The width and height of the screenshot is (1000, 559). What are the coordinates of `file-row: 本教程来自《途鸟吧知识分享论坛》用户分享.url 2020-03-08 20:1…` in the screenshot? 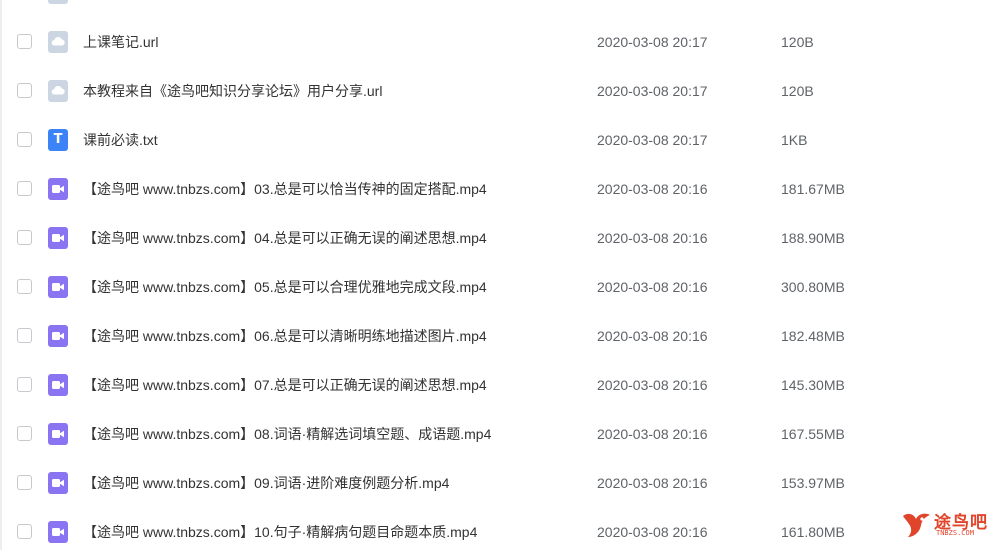 It's located at (500, 93).